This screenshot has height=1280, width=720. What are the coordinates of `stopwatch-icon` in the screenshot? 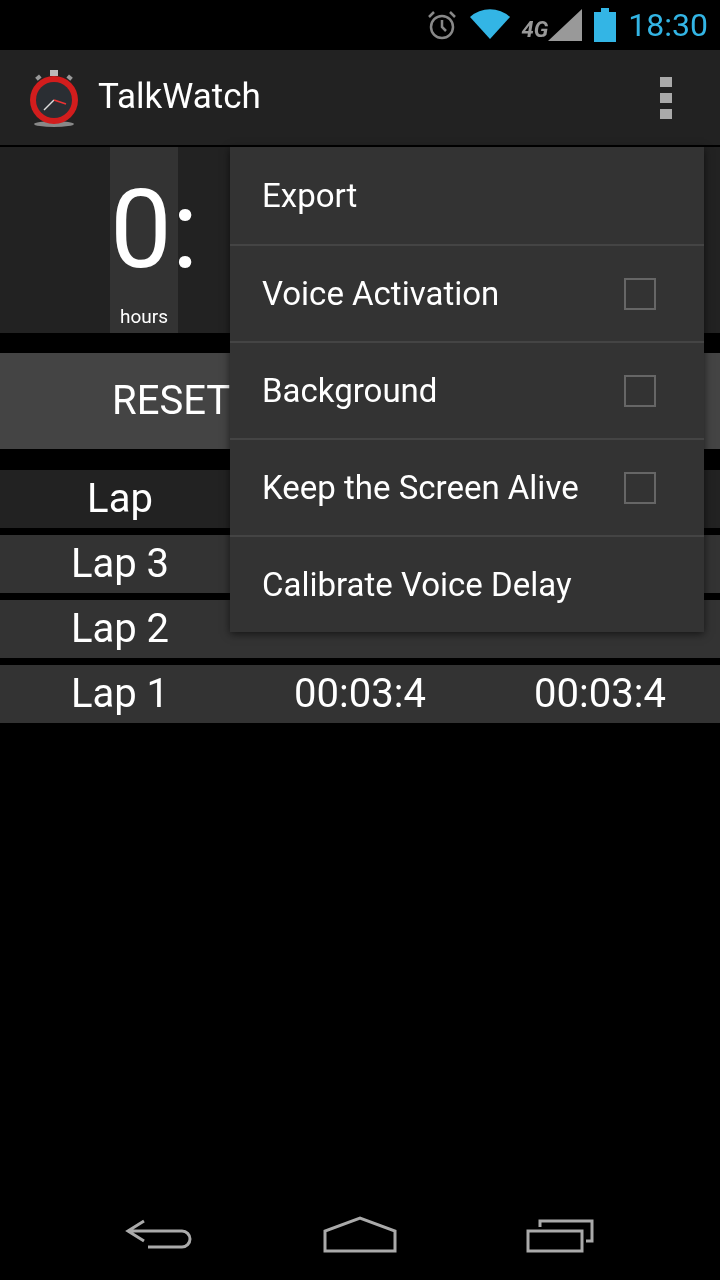 It's located at (54, 97).